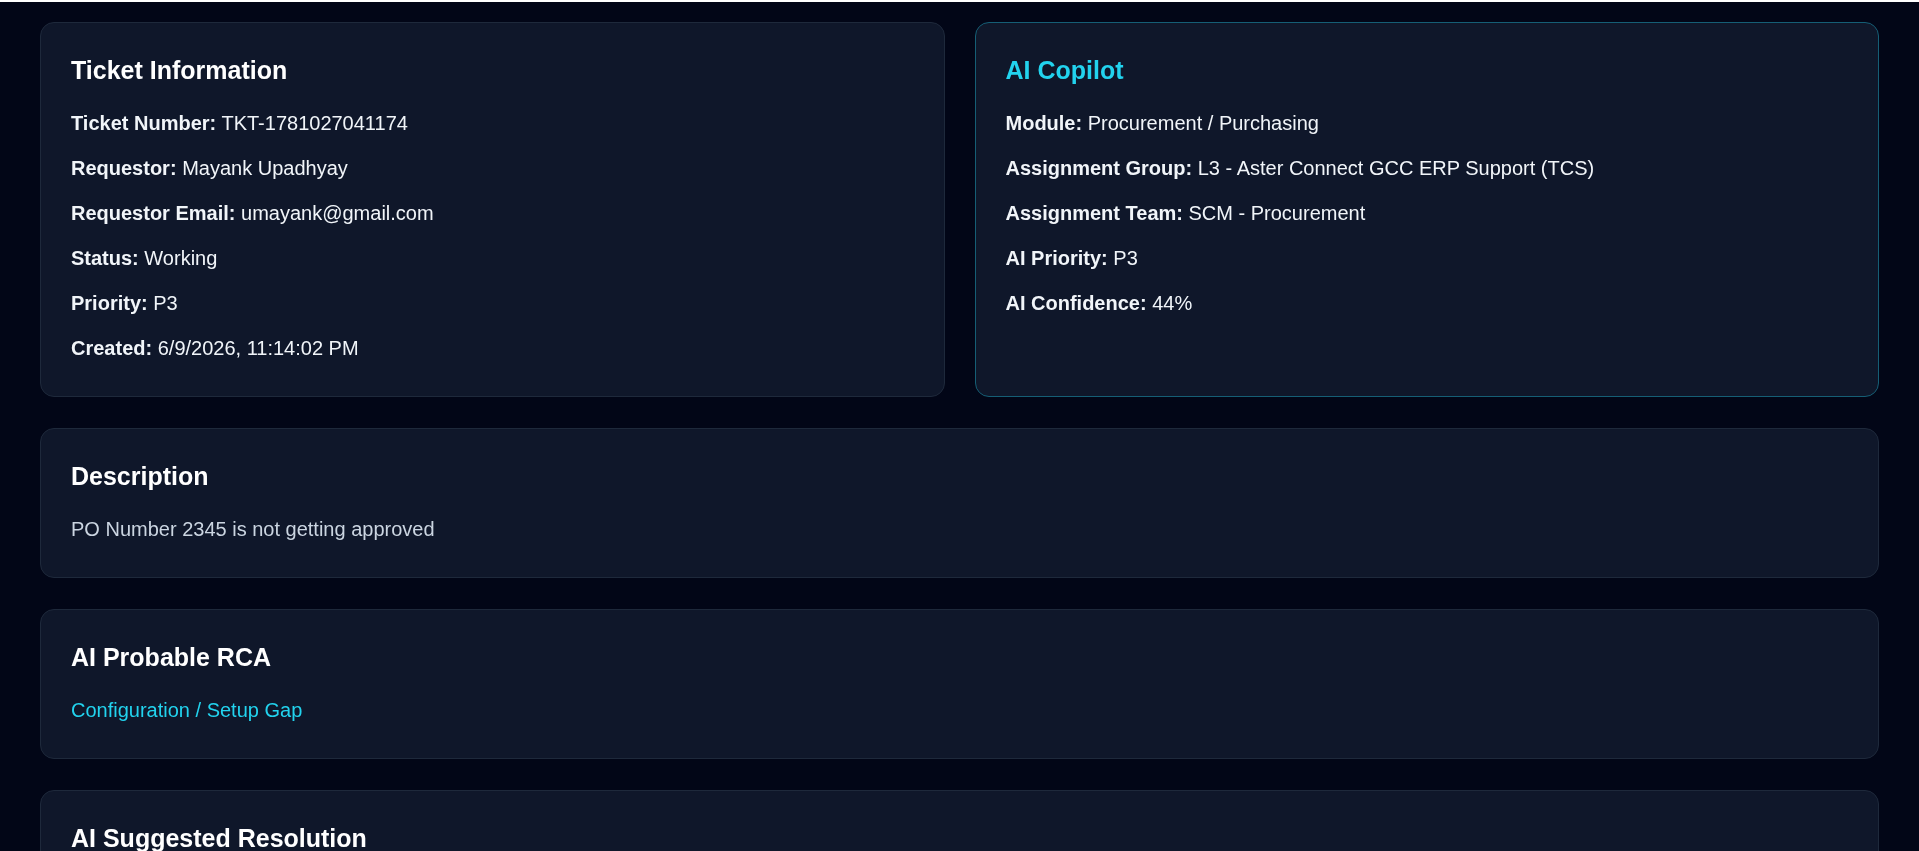  Describe the element at coordinates (187, 710) in the screenshot. I see `rca-text: Configuration / Setup Gap` at that location.